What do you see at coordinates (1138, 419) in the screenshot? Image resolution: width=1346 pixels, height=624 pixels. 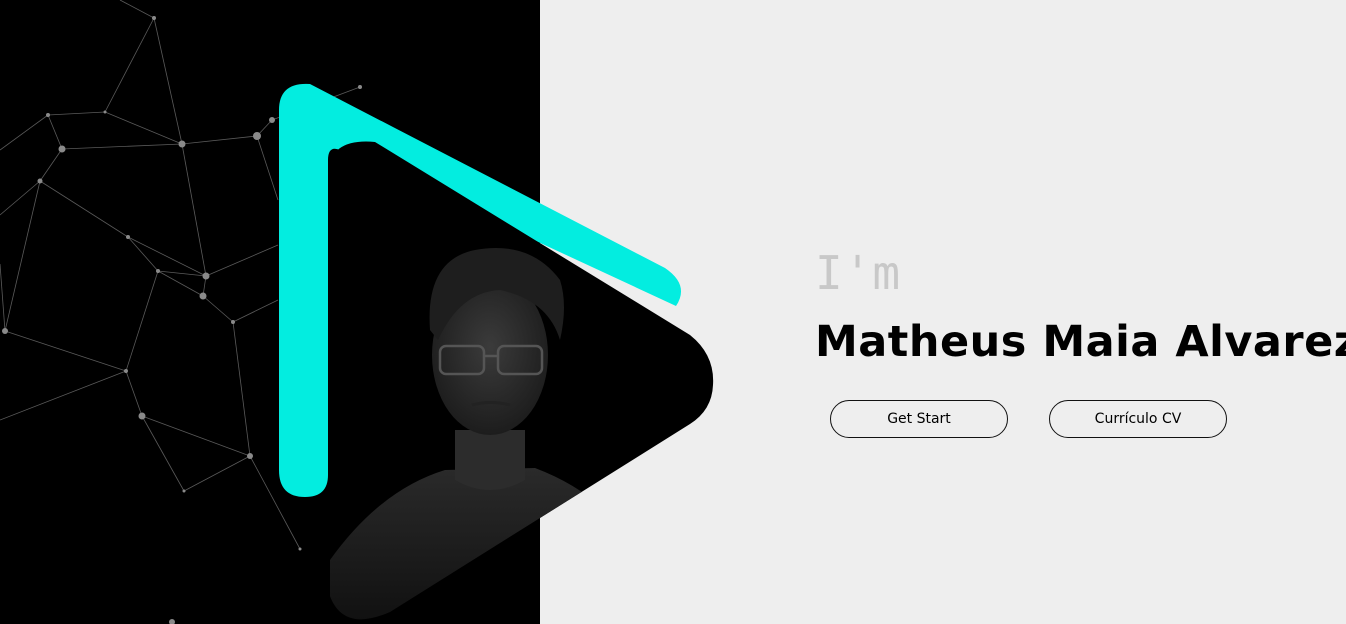 I see `curriculo-cv-button: Currículo CV` at bounding box center [1138, 419].